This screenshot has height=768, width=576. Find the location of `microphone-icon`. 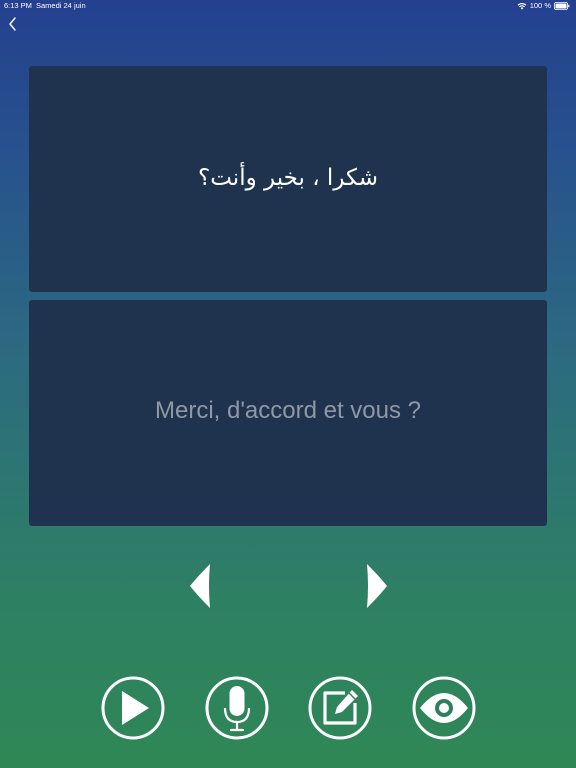

microphone-icon is located at coordinates (237, 708).